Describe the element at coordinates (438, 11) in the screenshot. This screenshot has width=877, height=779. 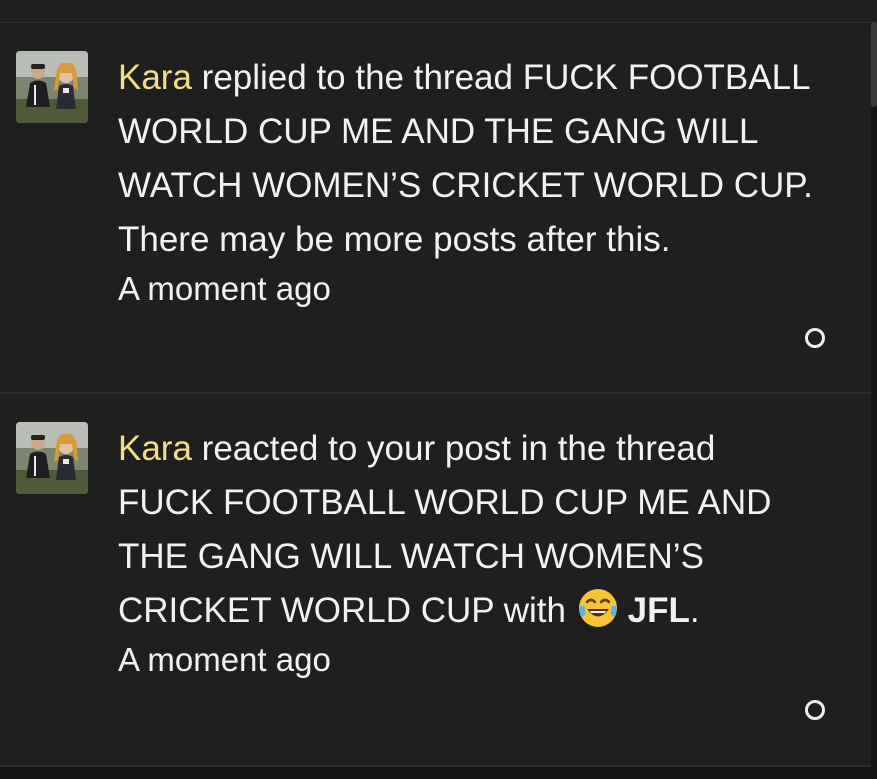
I see `top-strip` at that location.